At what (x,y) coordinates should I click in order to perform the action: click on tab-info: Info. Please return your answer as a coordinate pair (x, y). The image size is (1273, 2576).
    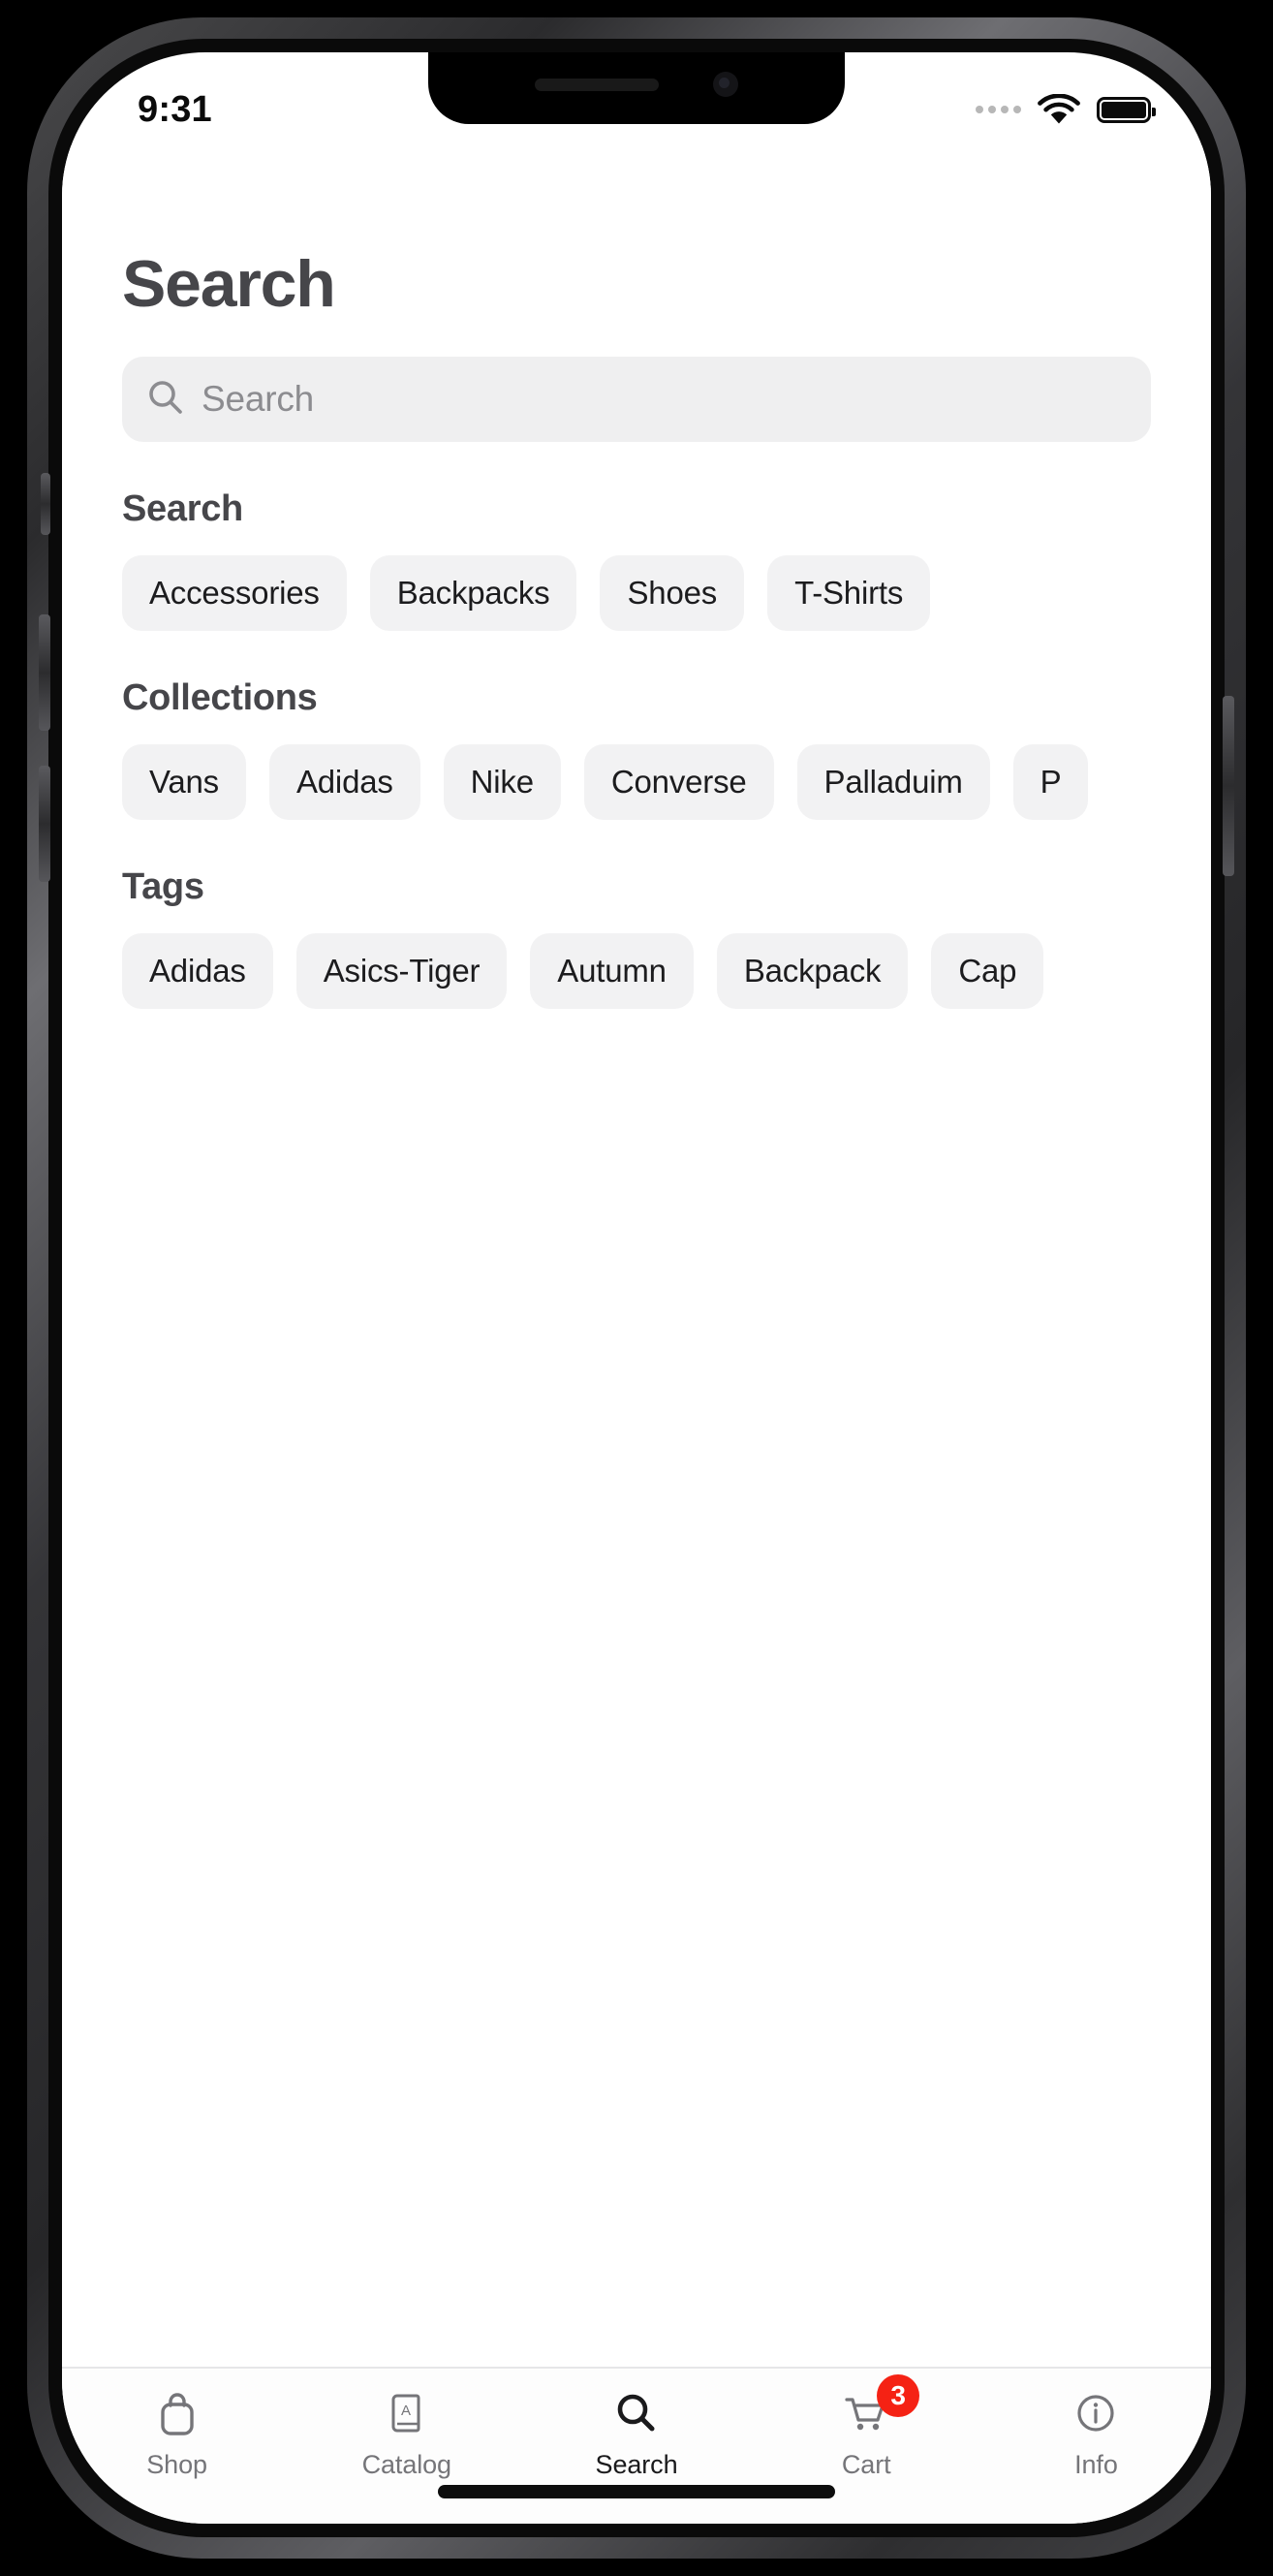
    Looking at the image, I should click on (1096, 2434).